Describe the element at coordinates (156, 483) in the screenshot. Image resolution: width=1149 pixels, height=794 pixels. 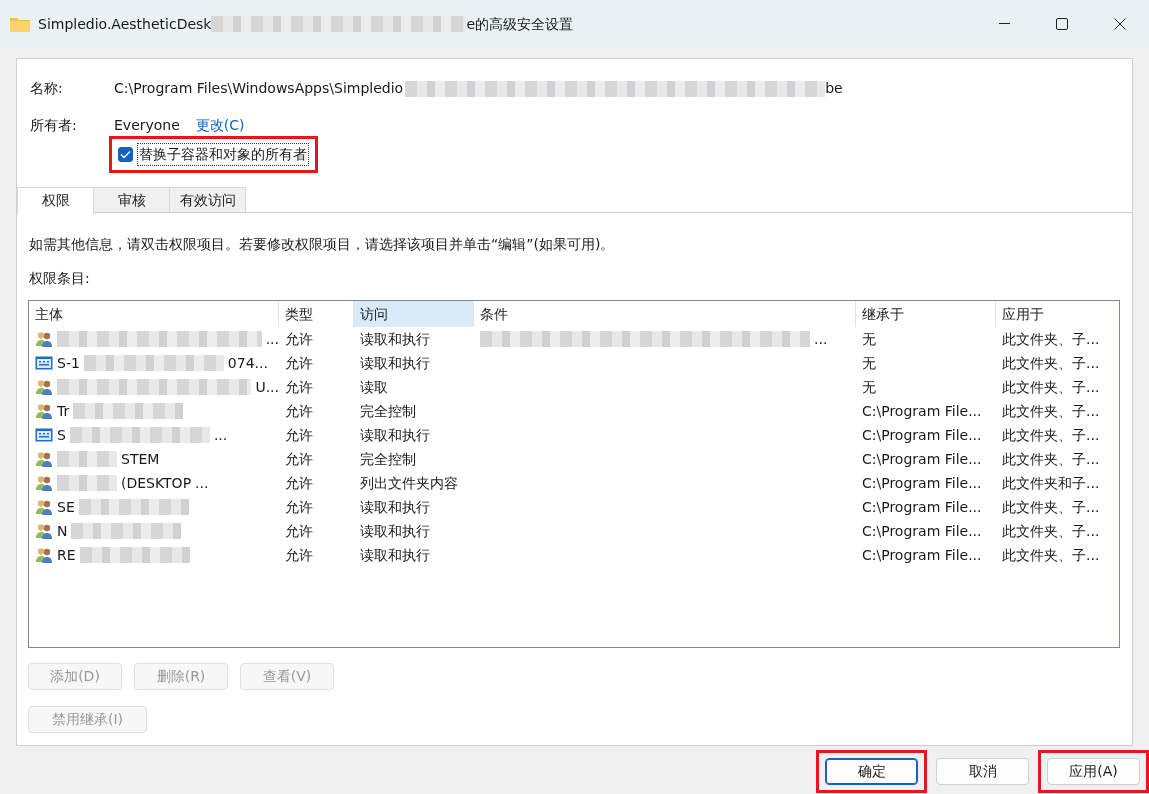
I see `principal-name: (DESKTOP` at that location.